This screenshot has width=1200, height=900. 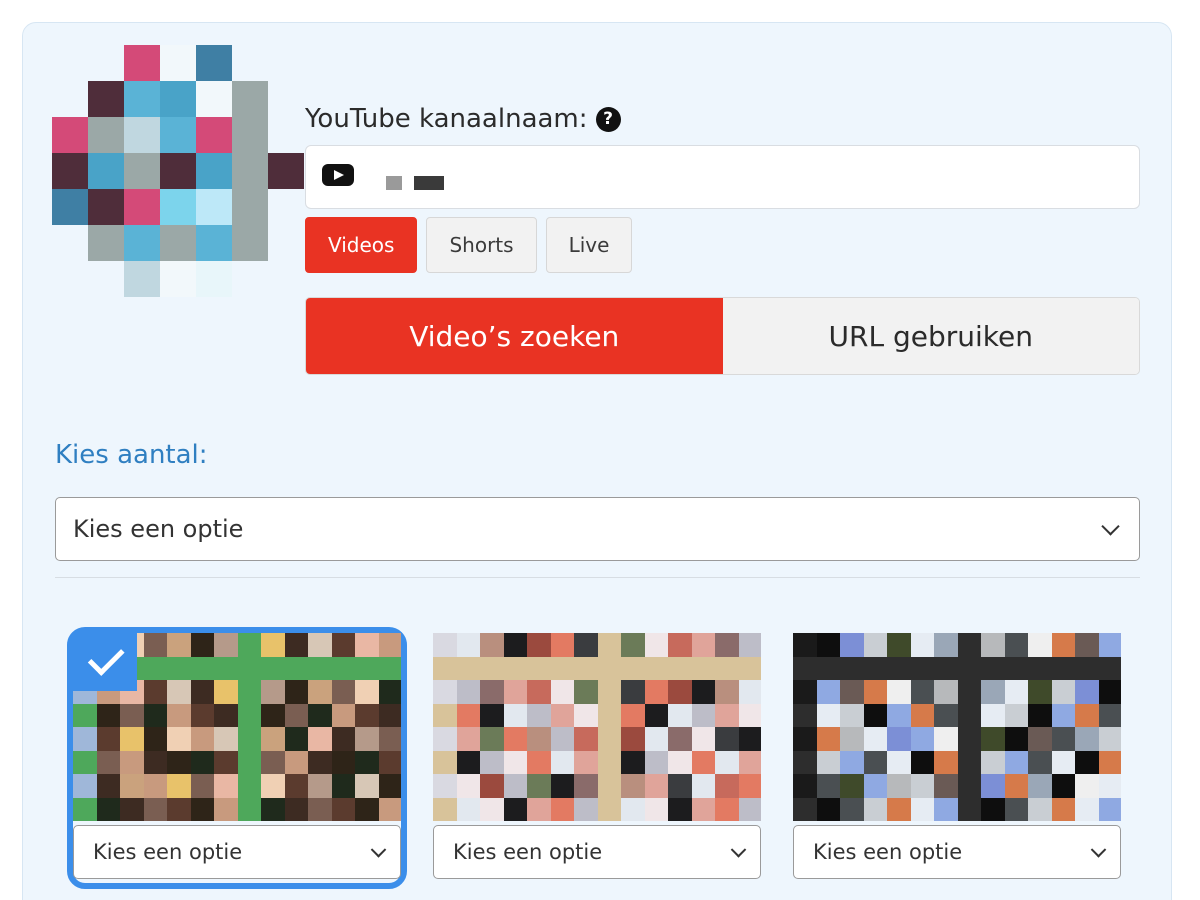 I want to click on use-url-button: URL gebruiken, so click(x=930, y=336).